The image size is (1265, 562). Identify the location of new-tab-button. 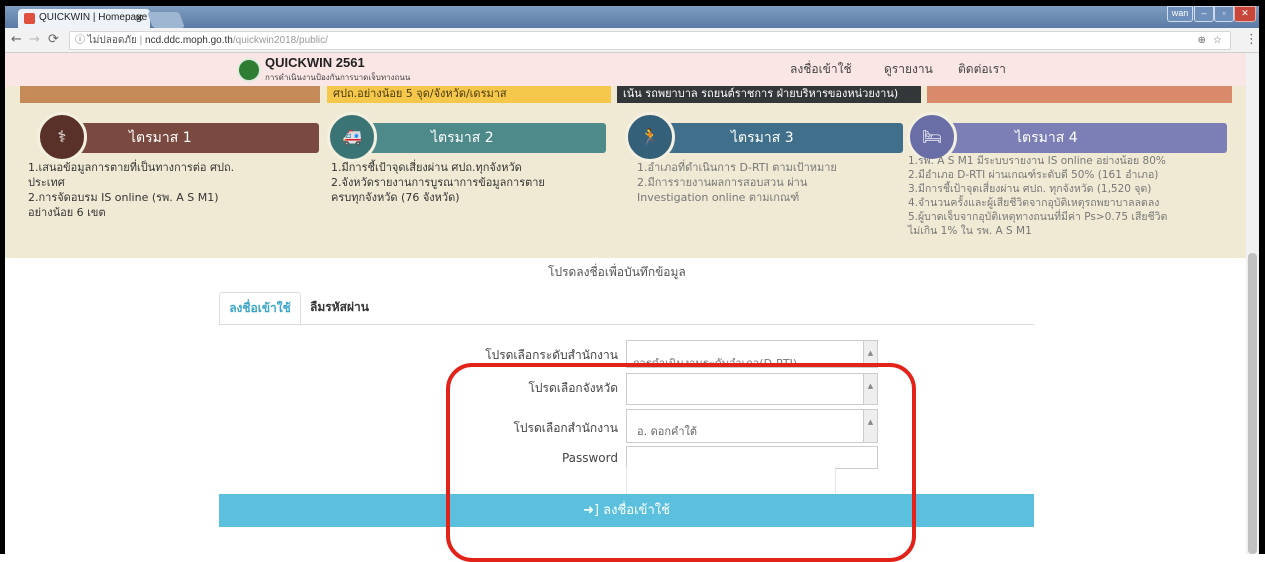
(166, 20).